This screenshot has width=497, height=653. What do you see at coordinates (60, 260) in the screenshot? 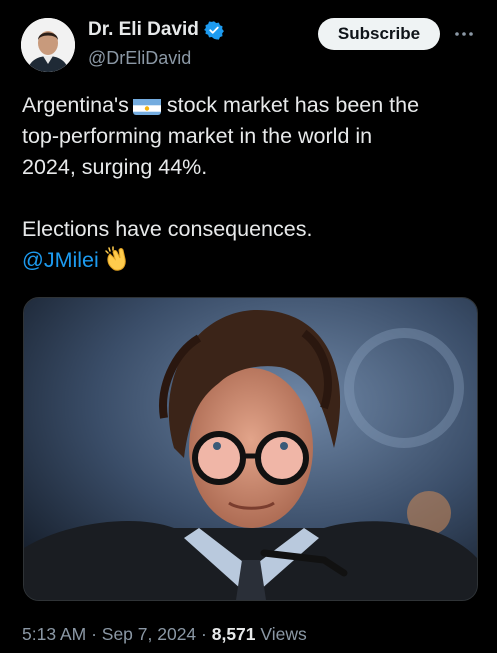
I see `mention-link: @JMilei` at bounding box center [60, 260].